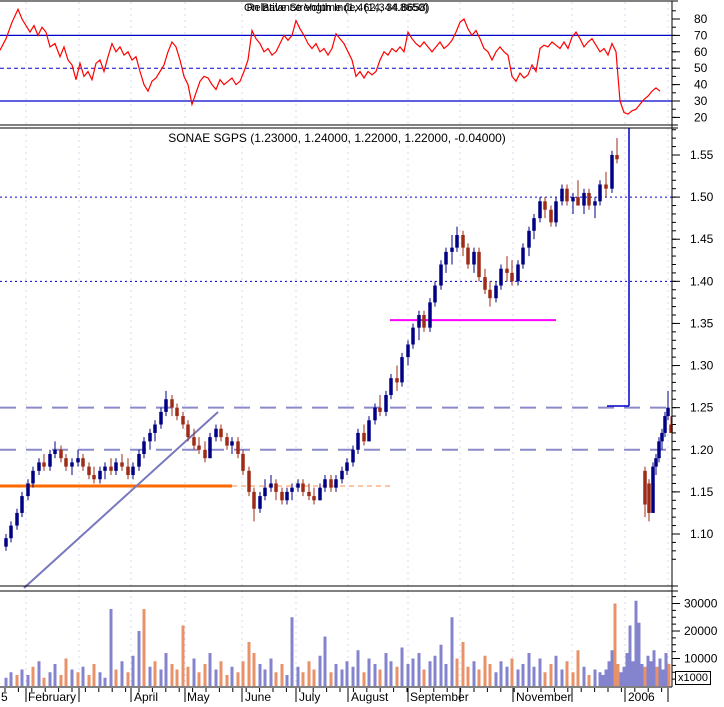  What do you see at coordinates (198, 697) in the screenshot?
I see `month-label: May` at bounding box center [198, 697].